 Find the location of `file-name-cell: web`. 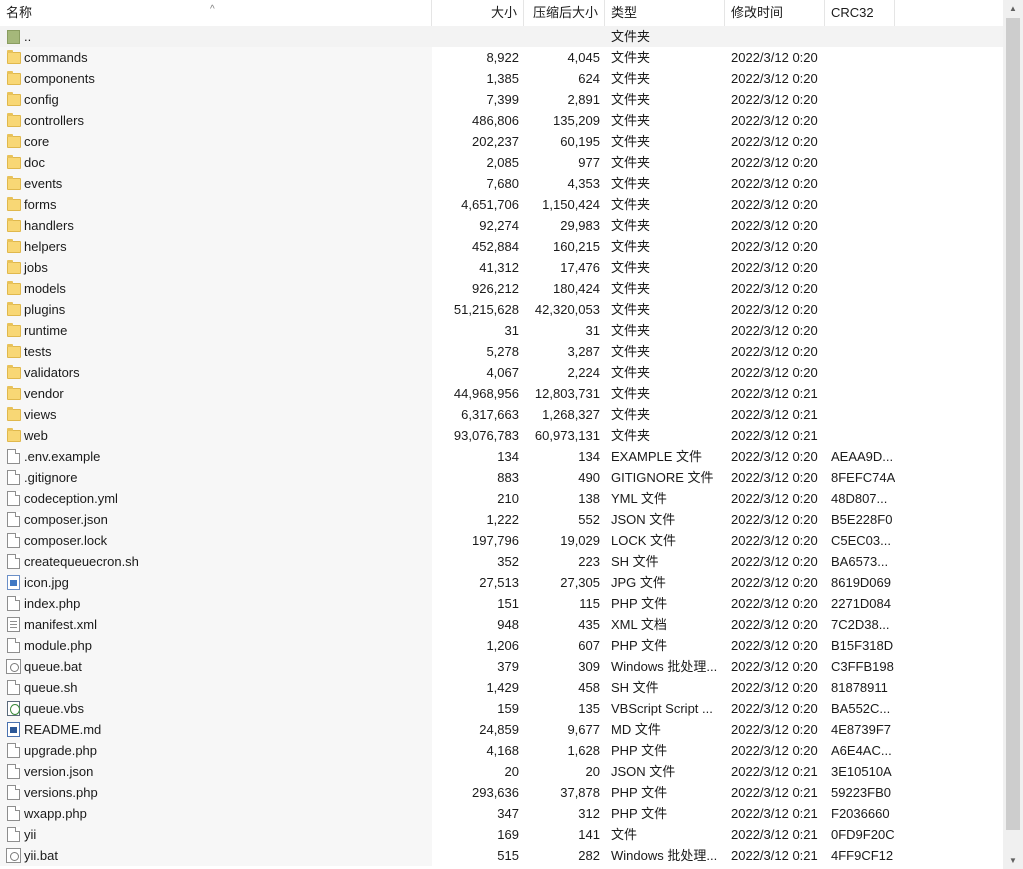

file-name-cell: web is located at coordinates (216, 435).